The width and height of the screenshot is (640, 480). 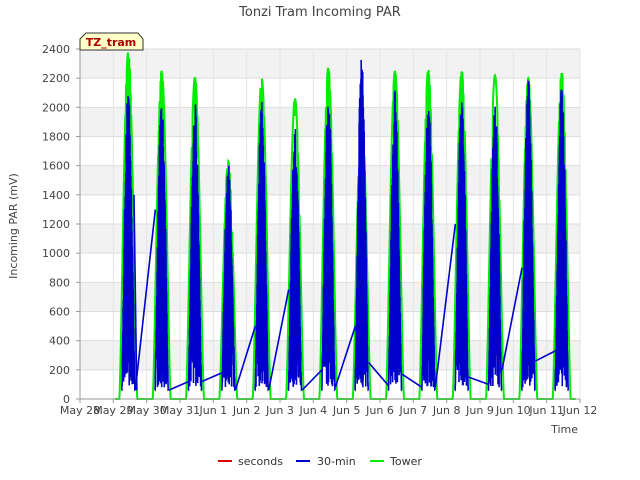 I want to click on x-axis-label: Time, so click(x=564, y=429).